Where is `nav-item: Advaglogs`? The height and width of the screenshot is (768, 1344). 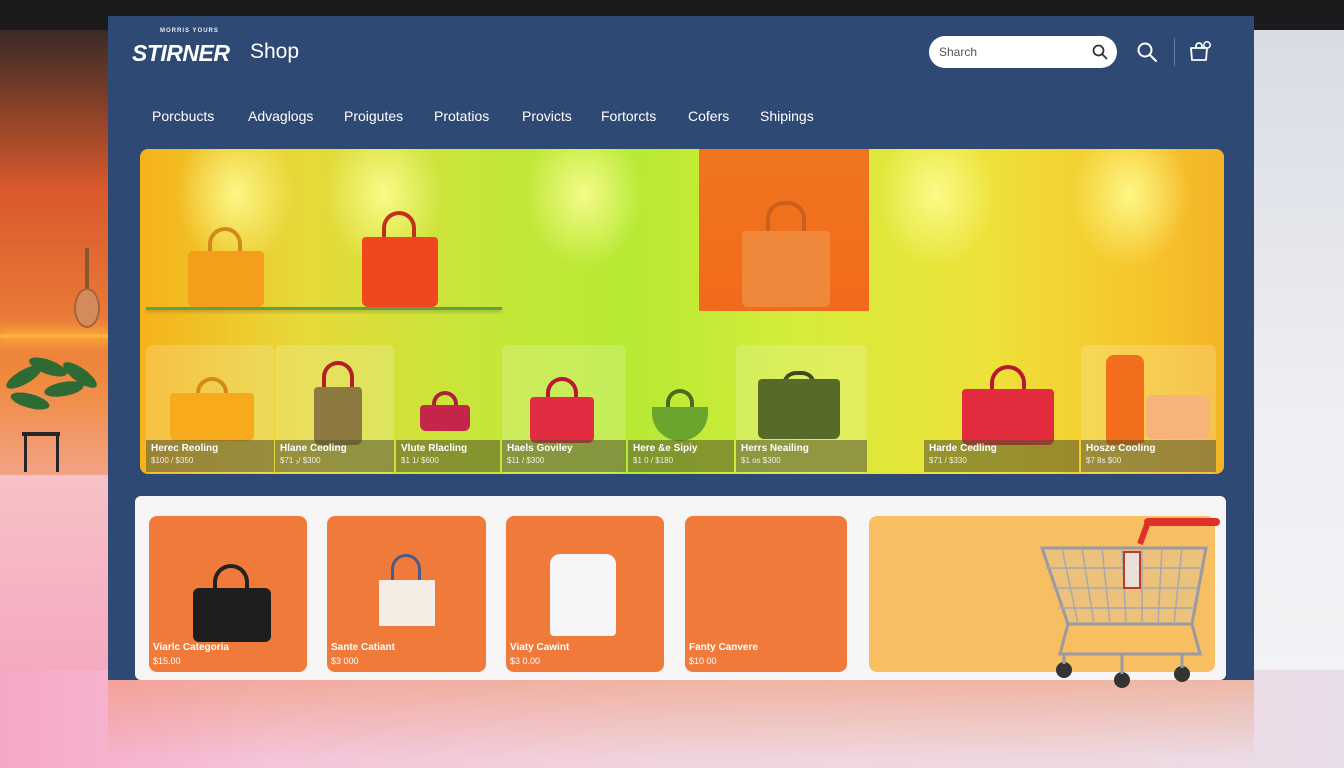
nav-item: Advaglogs is located at coordinates (280, 116).